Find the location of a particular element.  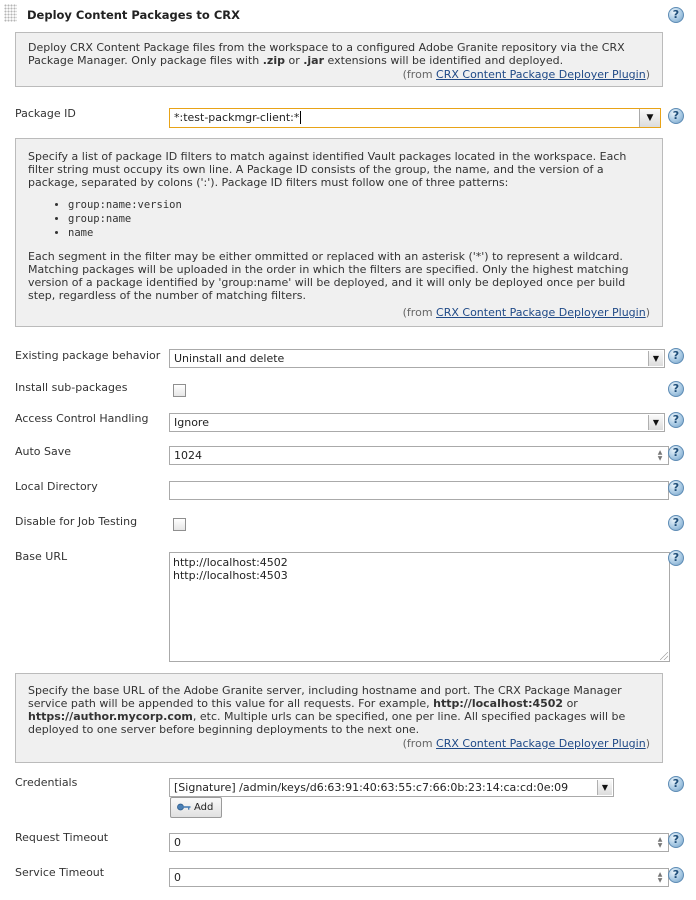

package-id-value: *:test-packmgr-client:* is located at coordinates (237, 117).